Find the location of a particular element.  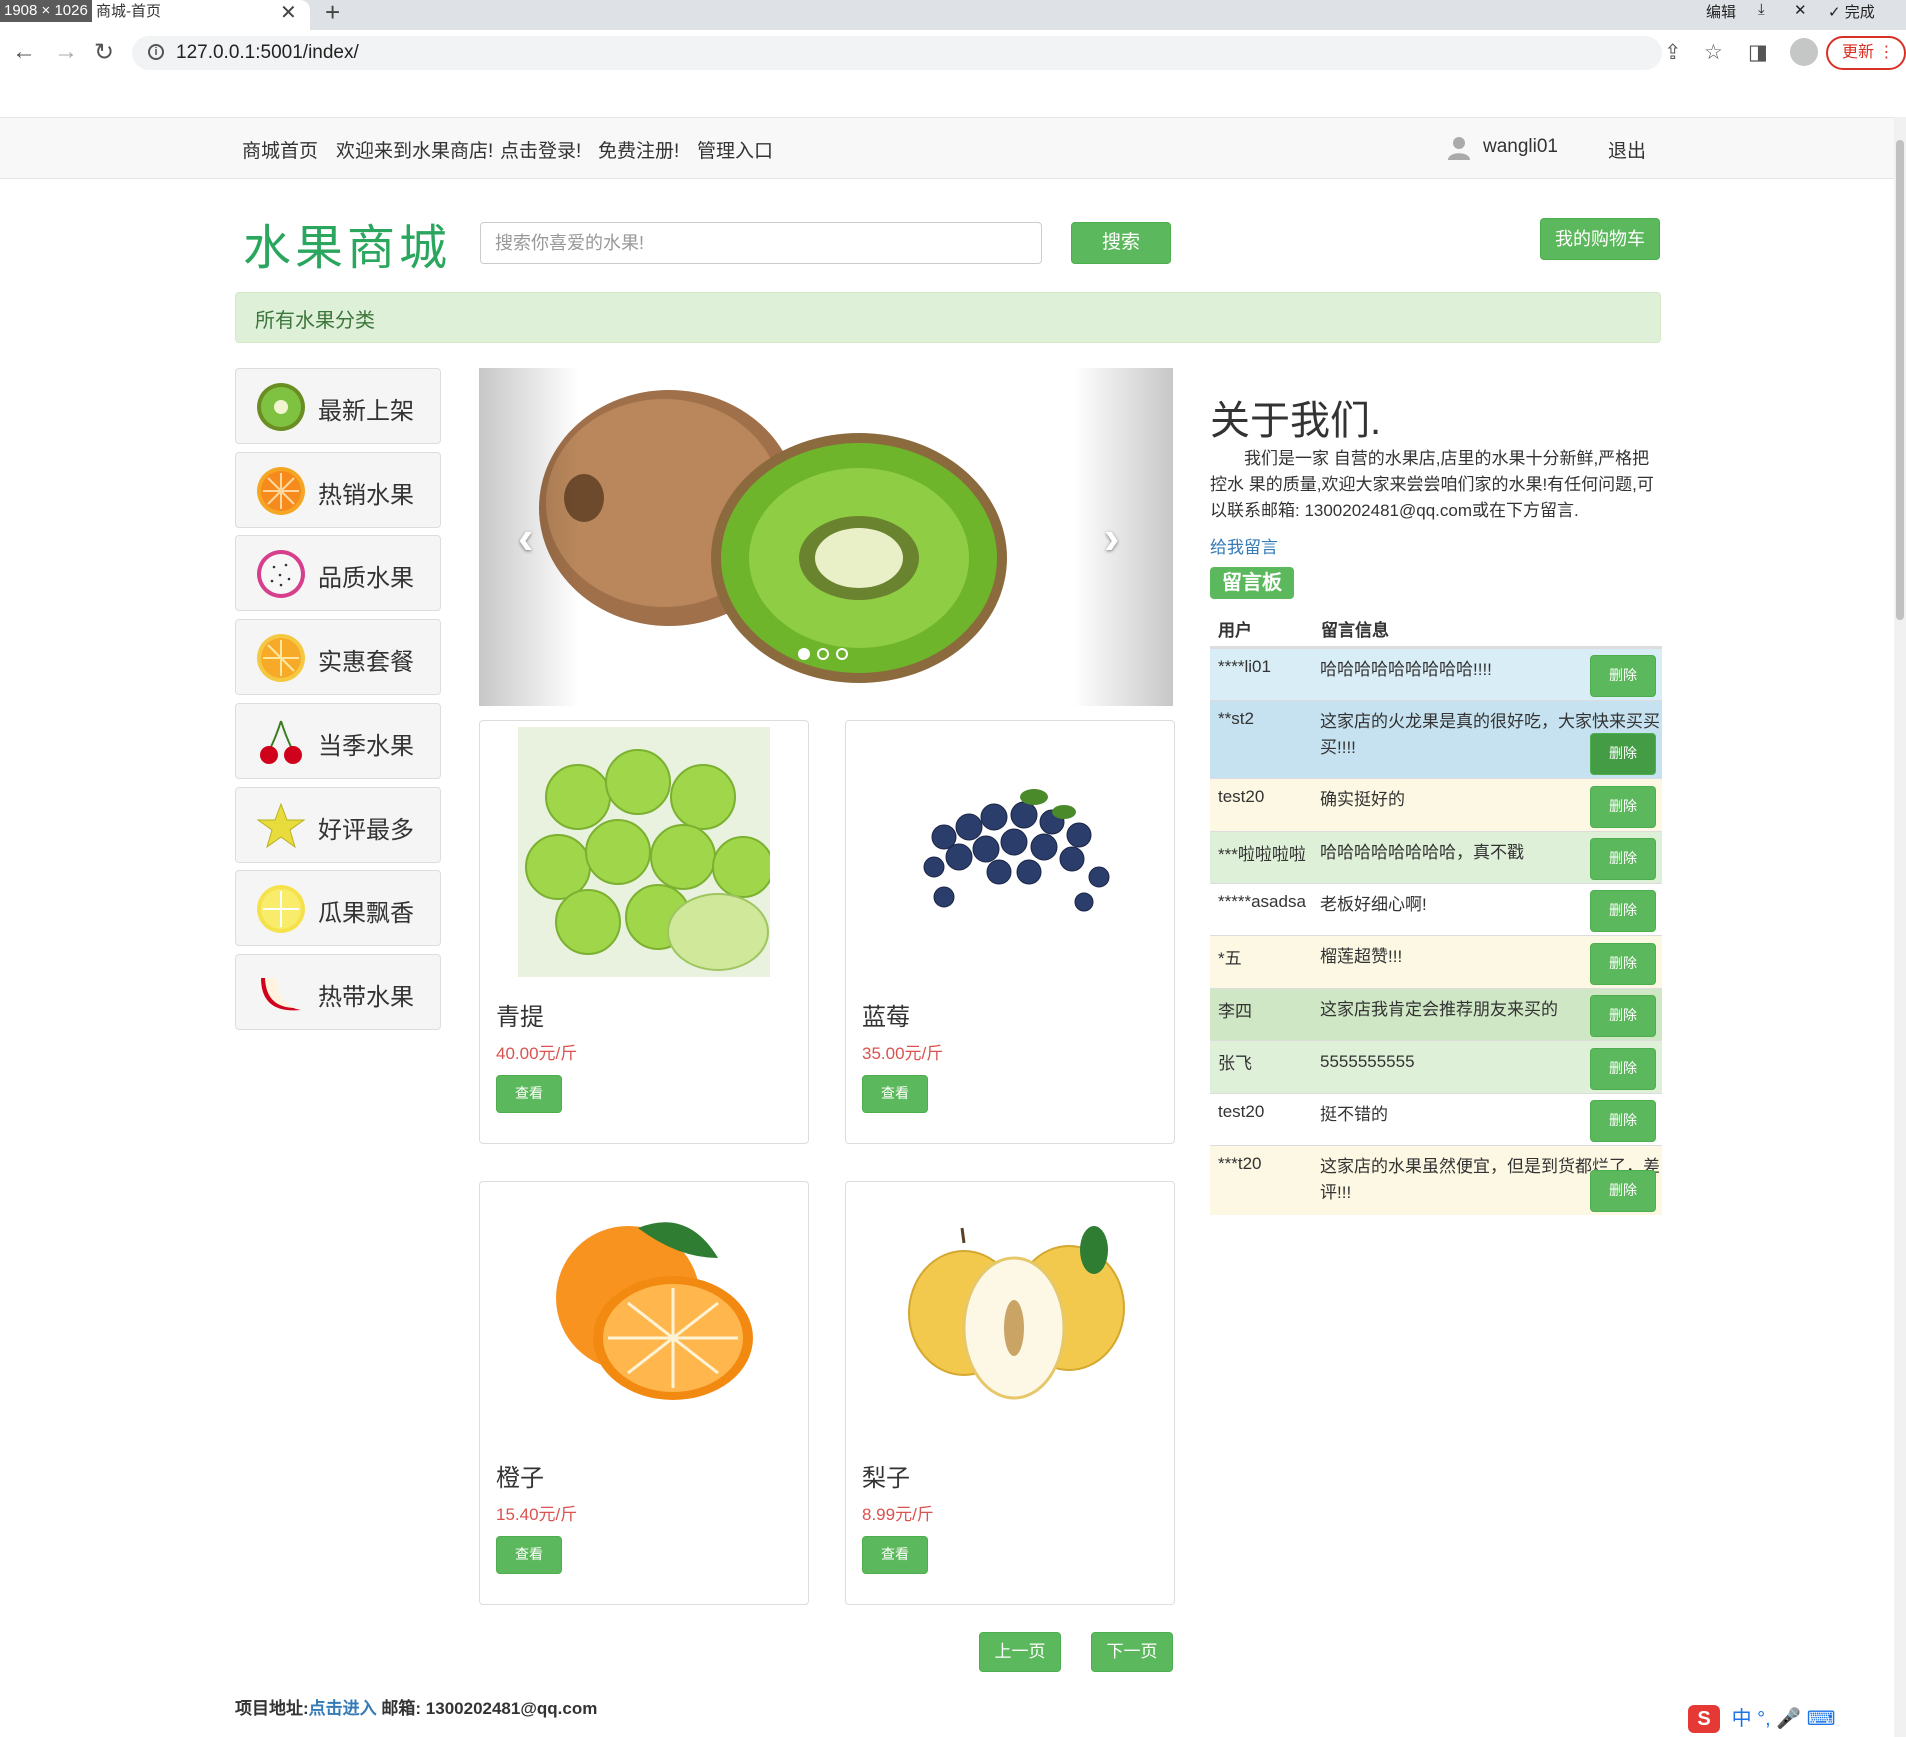

apple-slice-icon is located at coordinates (281, 994).